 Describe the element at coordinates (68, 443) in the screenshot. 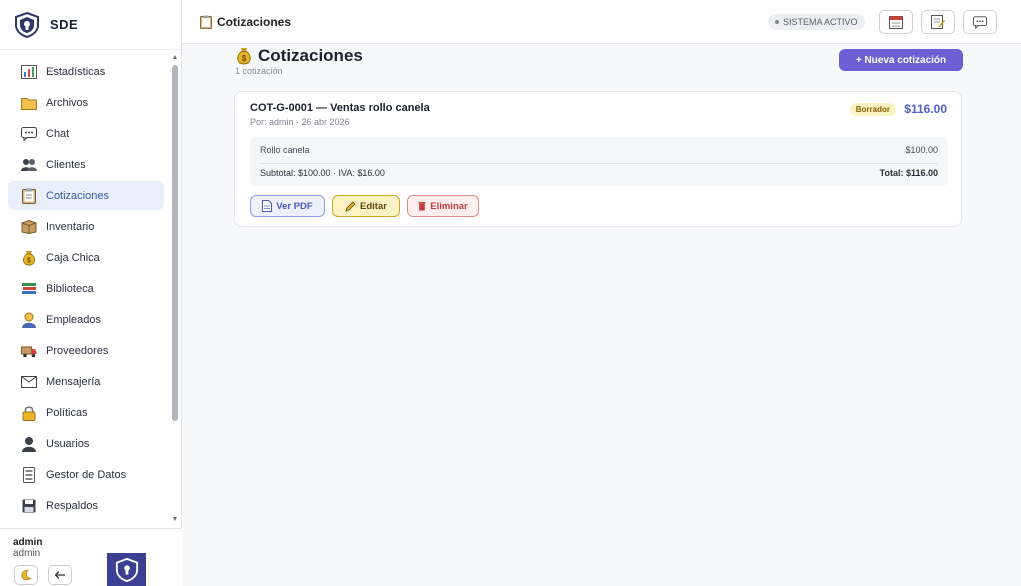

I see `sidebar-item-label: Usuarios` at that location.